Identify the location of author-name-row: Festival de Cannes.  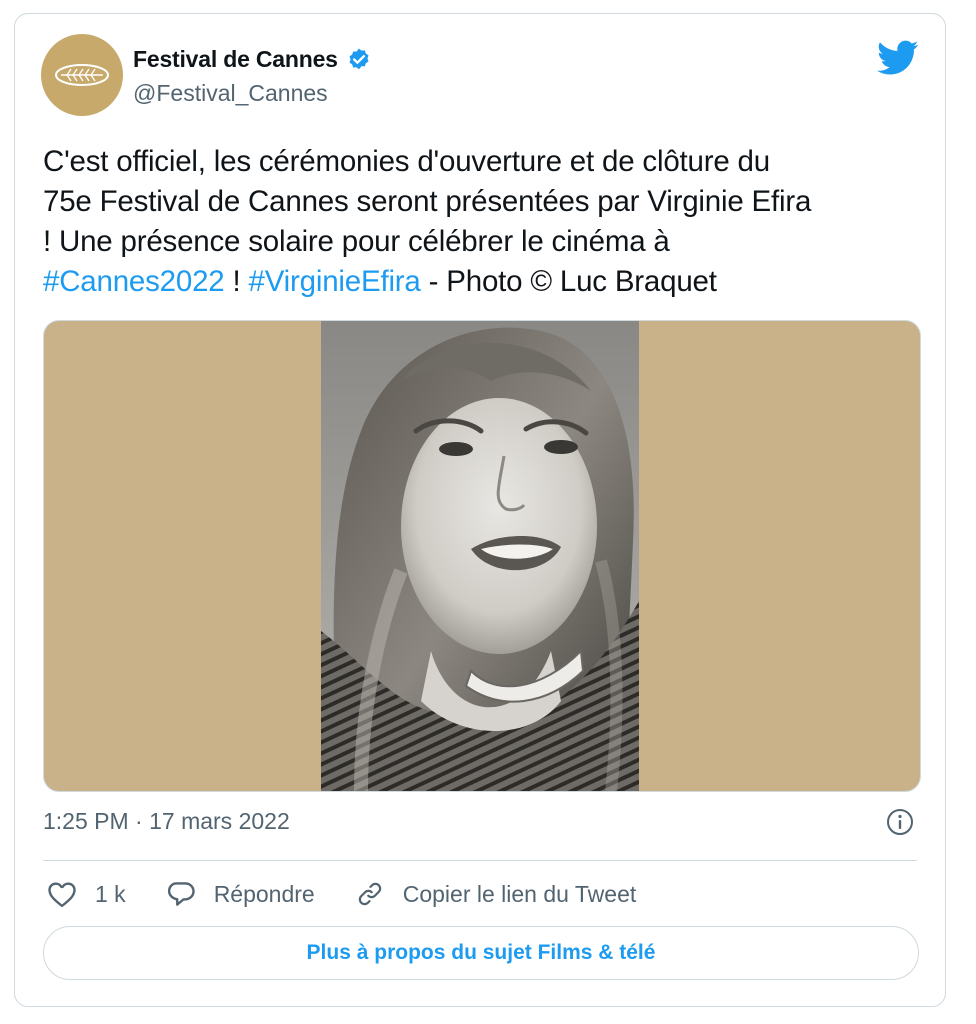
(252, 59).